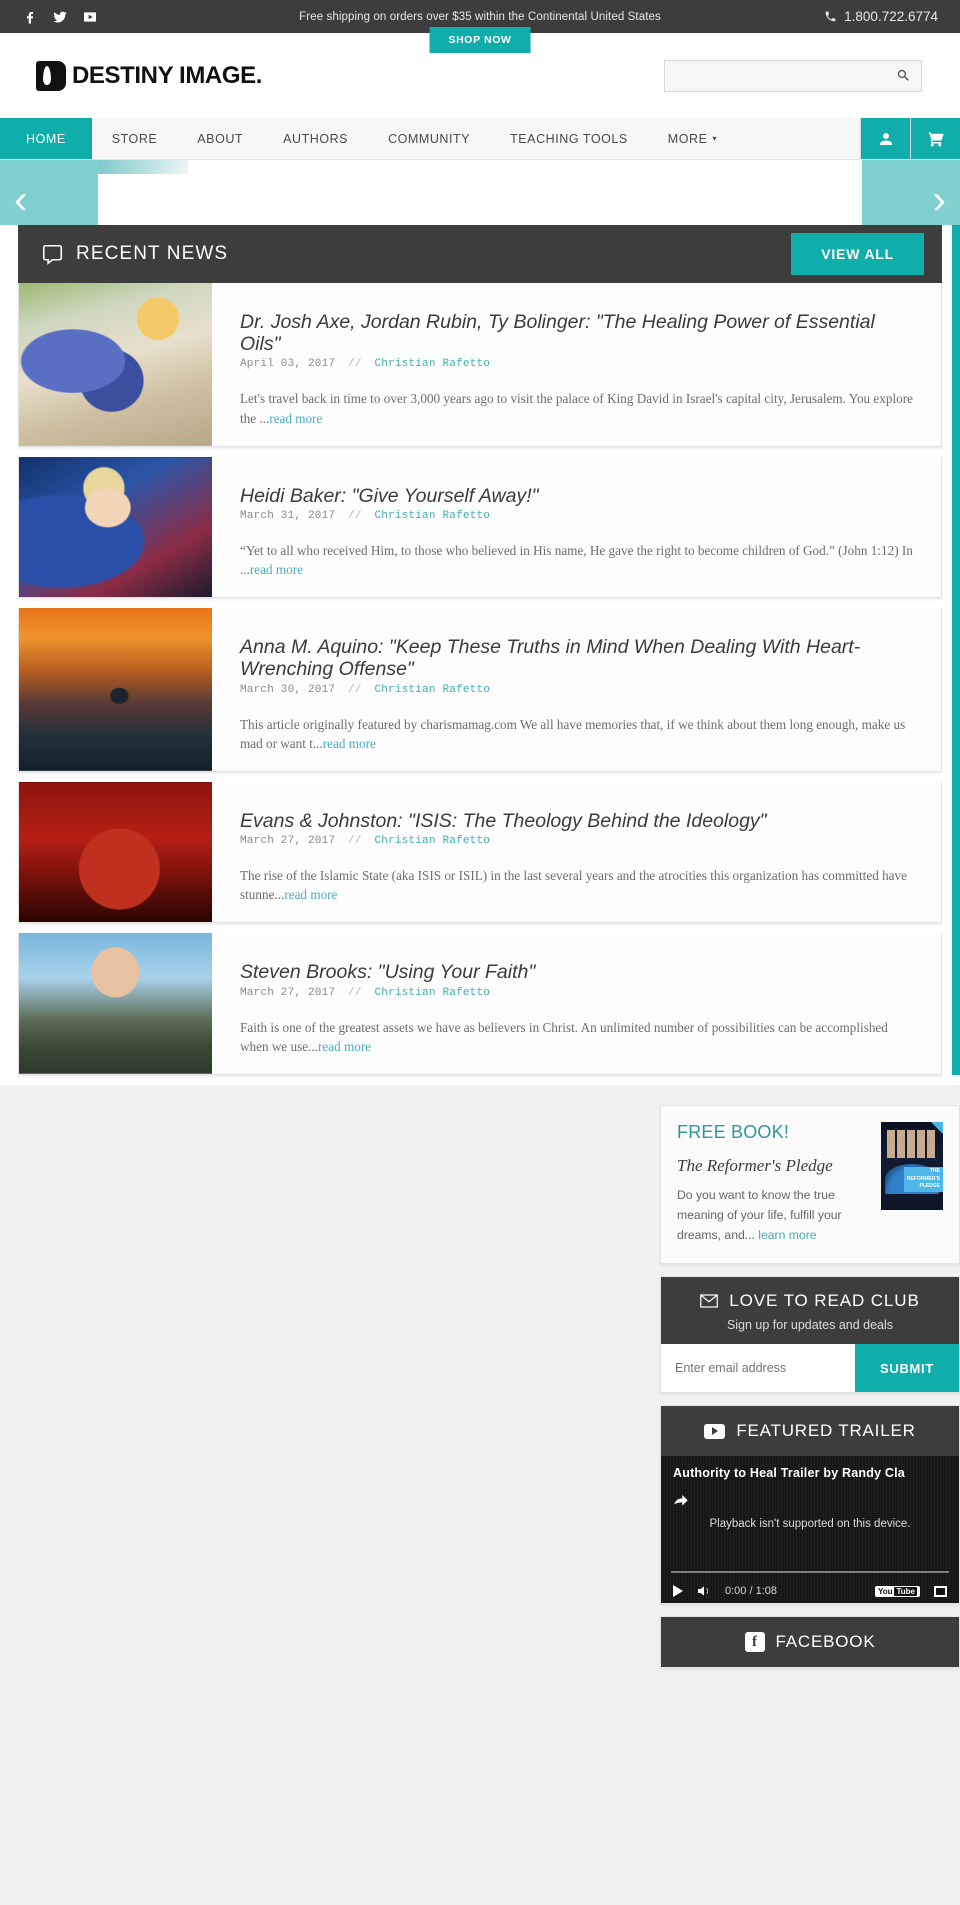 The width and height of the screenshot is (960, 1905). I want to click on nav-item-about: ABOUT, so click(220, 138).